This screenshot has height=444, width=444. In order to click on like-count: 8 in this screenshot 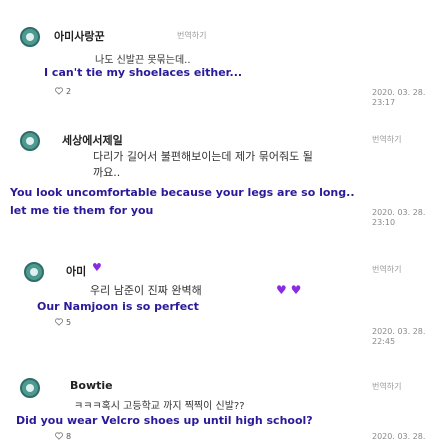, I will do `click(69, 436)`.